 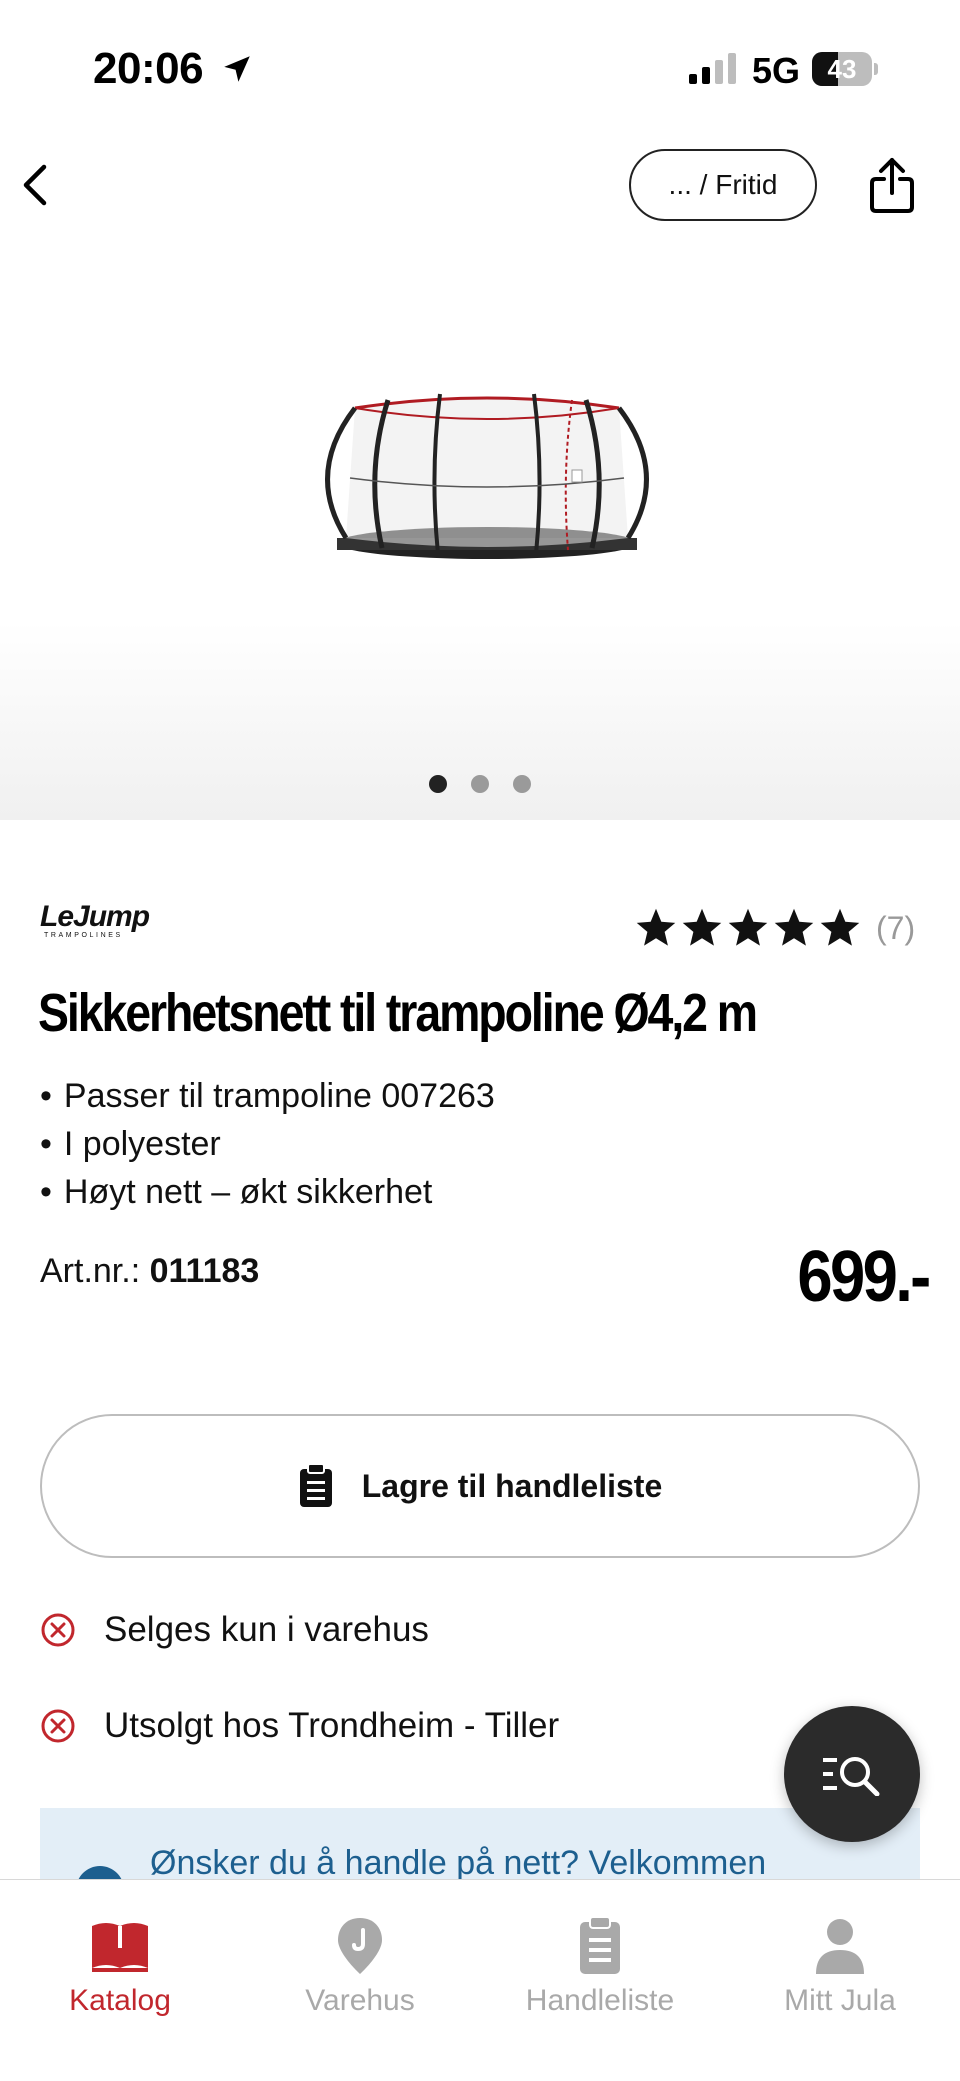 I want to click on availability-text: Selges kun i varehus, so click(x=266, y=1629).